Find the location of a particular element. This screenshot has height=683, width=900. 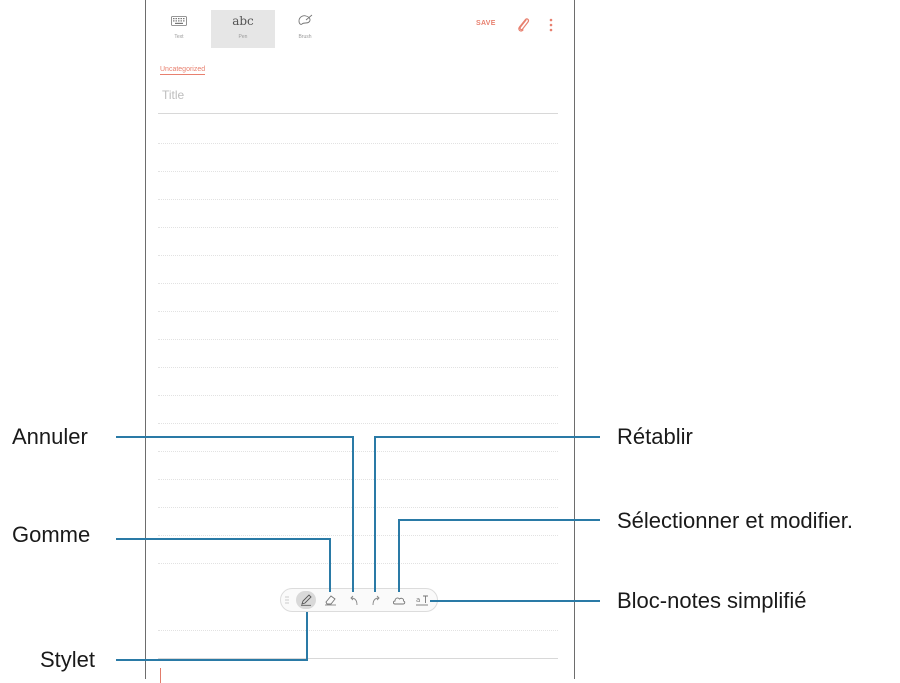

callout-eraser-label: Gomme is located at coordinates (51, 534).